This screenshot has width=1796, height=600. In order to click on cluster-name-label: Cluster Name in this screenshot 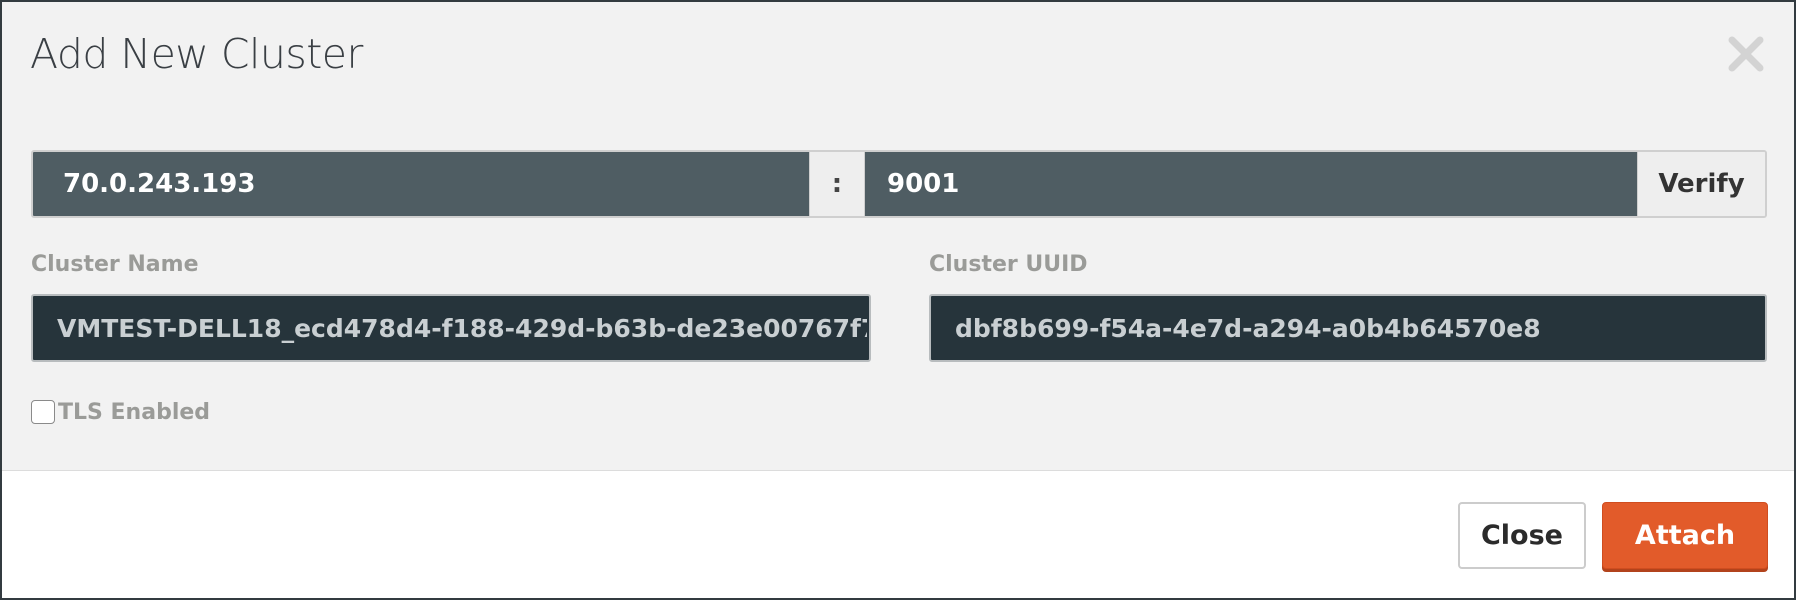, I will do `click(115, 264)`.